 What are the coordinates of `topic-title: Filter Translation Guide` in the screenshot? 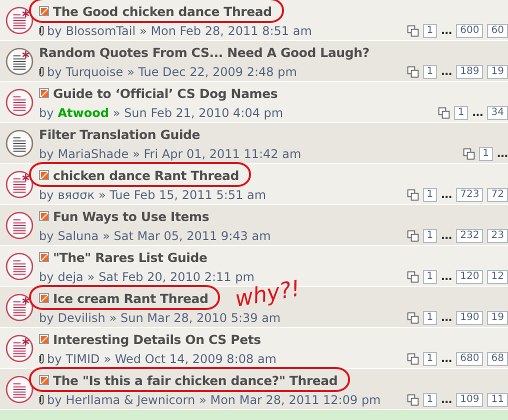 It's located at (119, 134).